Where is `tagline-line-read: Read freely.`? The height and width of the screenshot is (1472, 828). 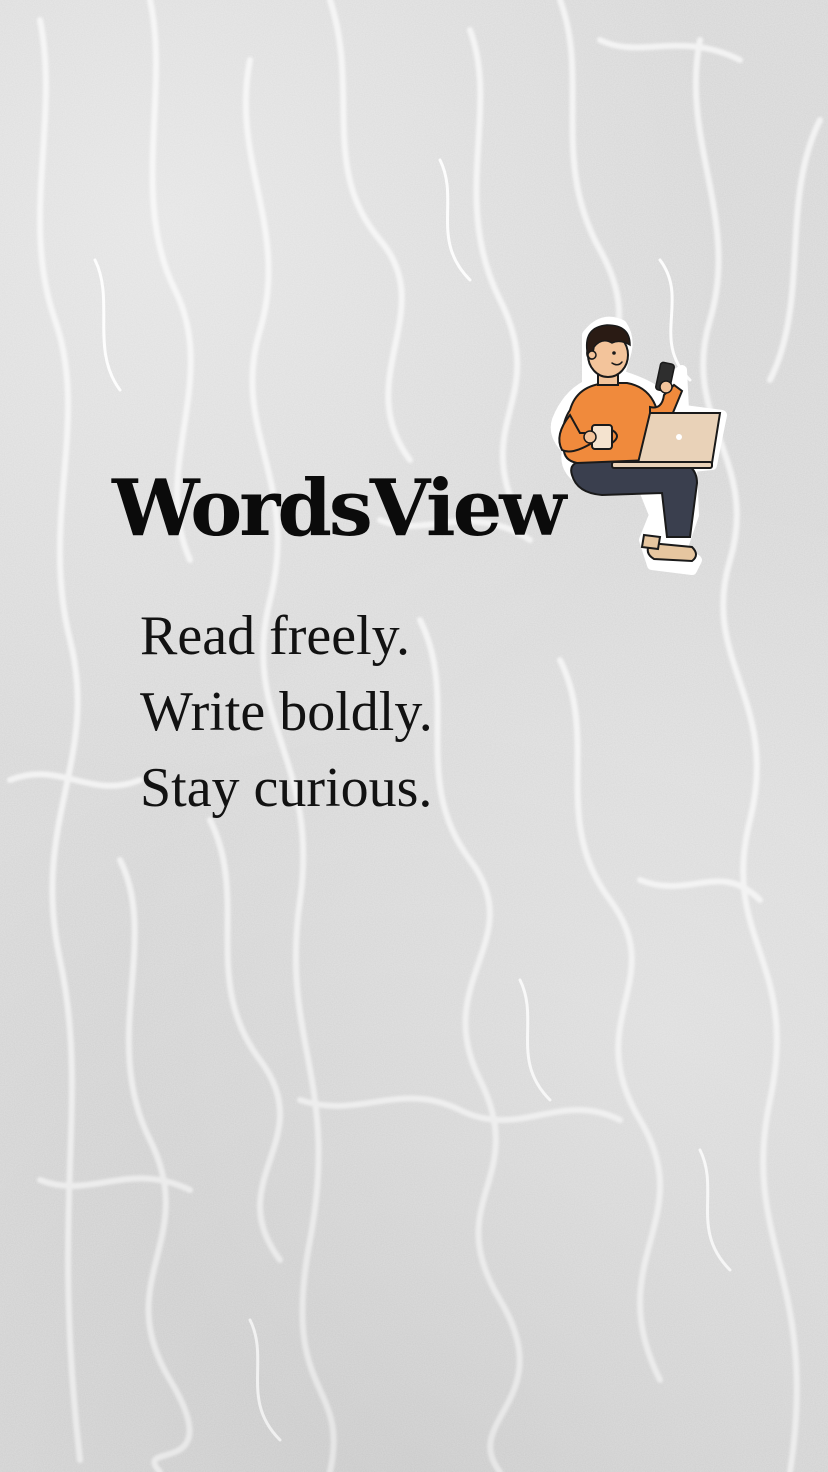
tagline-line-read: Read freely. is located at coordinates (275, 636).